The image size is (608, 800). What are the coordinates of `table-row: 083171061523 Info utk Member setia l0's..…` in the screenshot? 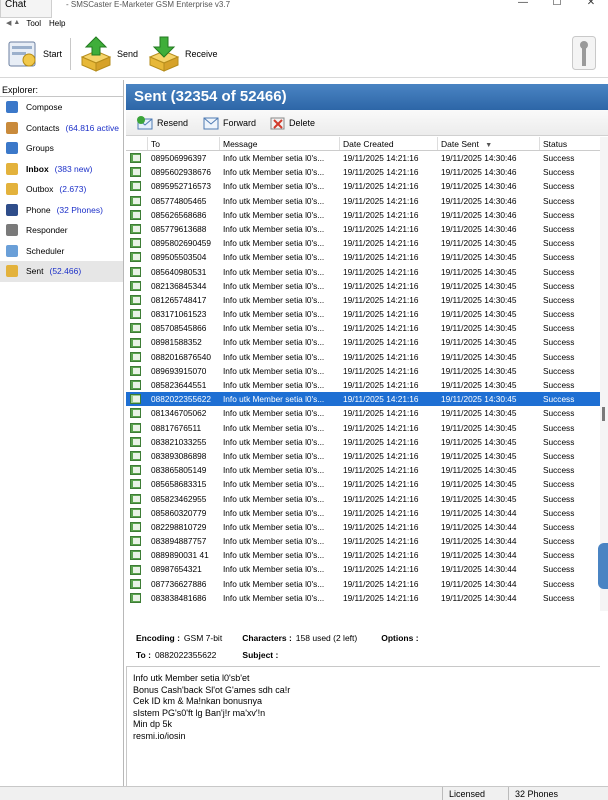 It's located at (363, 314).